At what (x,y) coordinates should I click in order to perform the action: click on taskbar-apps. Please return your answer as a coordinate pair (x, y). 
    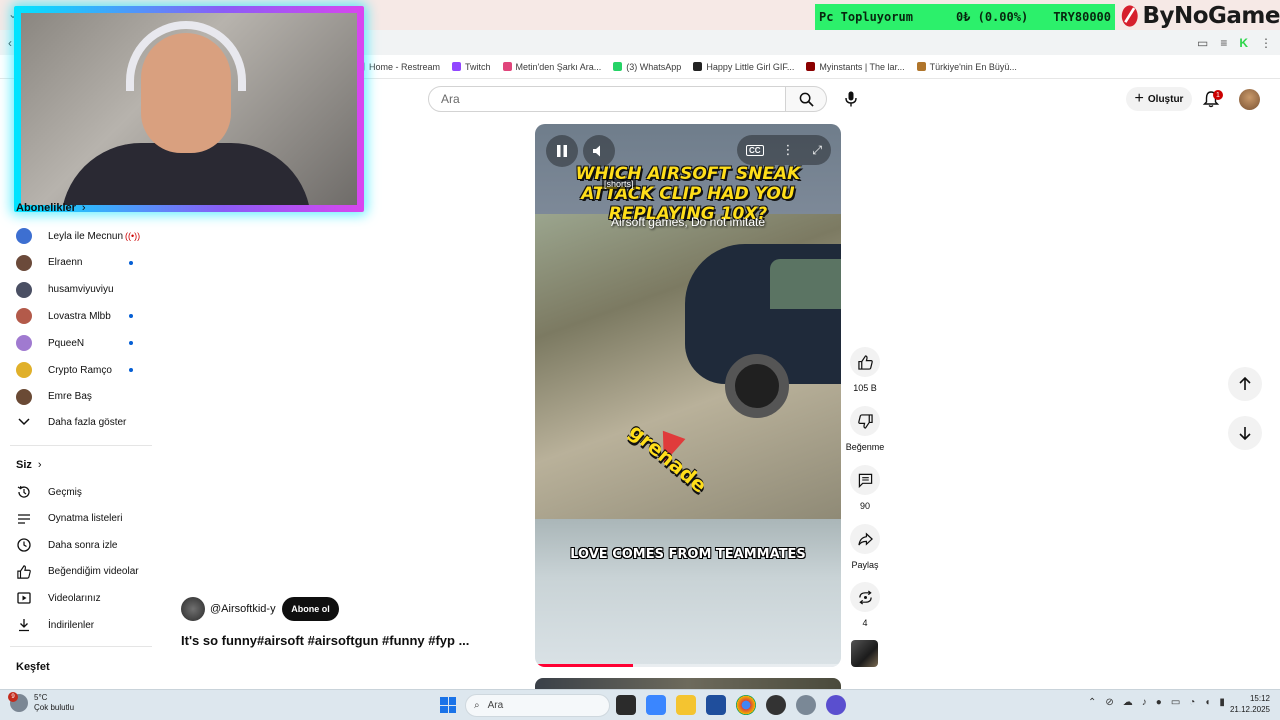
    Looking at the image, I should click on (731, 705).